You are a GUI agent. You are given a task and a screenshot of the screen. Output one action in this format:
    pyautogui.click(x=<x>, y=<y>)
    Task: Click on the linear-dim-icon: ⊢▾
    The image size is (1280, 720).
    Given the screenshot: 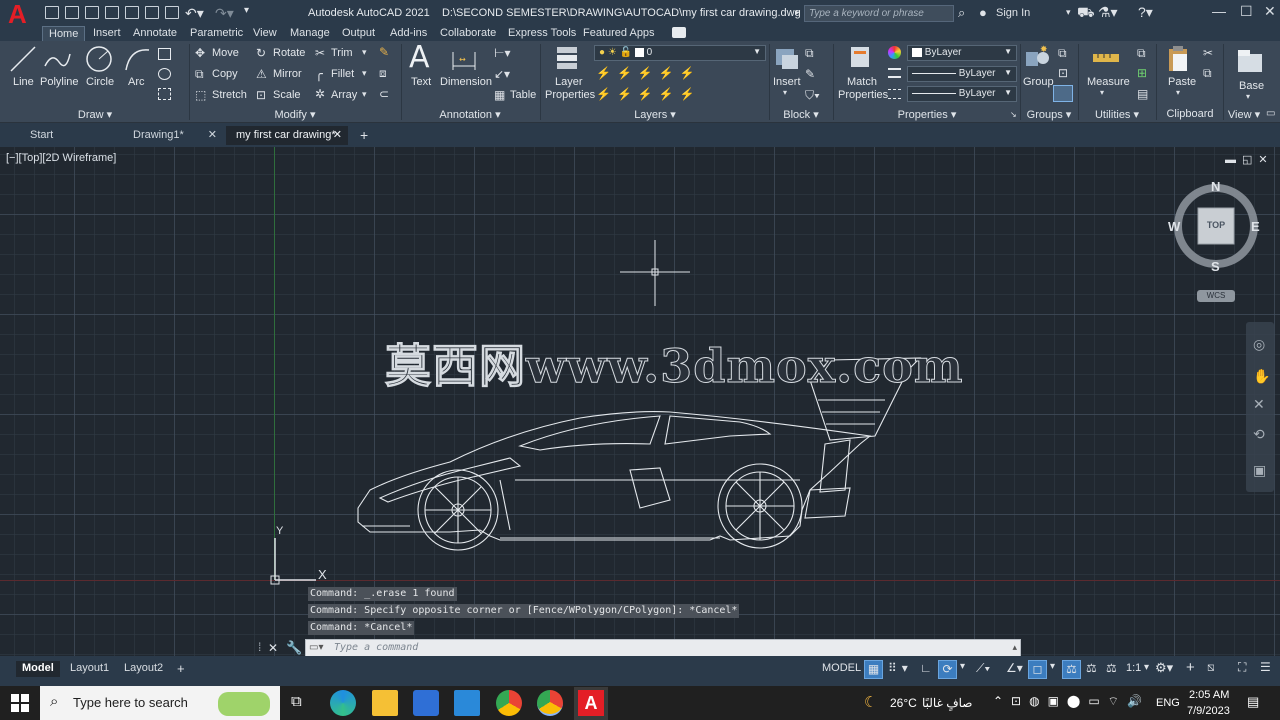 What is the action you would take?
    pyautogui.click(x=502, y=53)
    